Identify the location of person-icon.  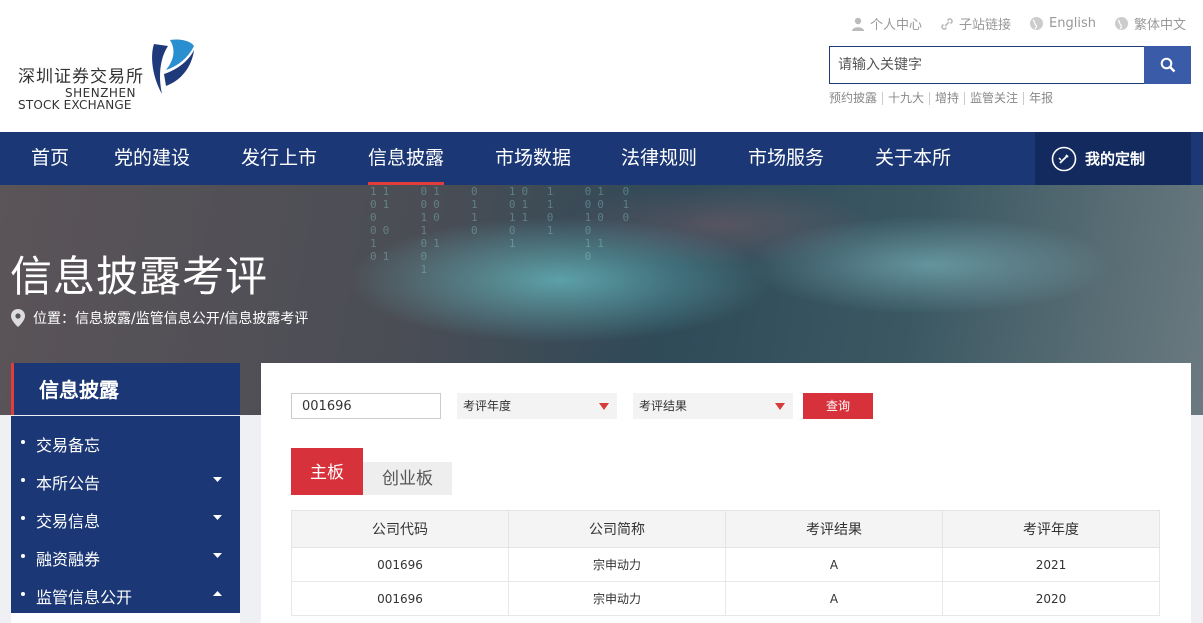
(858, 24).